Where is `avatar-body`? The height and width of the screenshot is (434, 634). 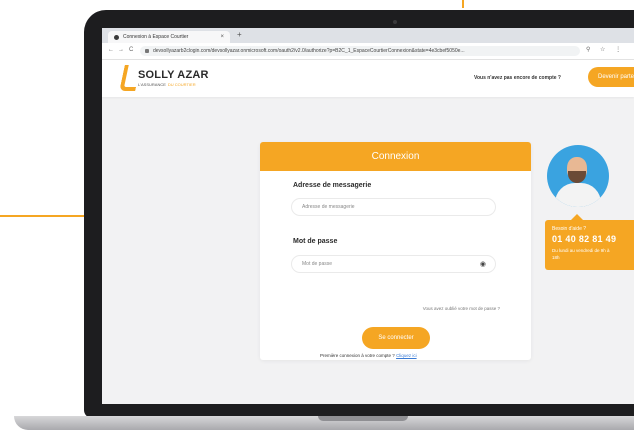
avatar-body is located at coordinates (578, 195).